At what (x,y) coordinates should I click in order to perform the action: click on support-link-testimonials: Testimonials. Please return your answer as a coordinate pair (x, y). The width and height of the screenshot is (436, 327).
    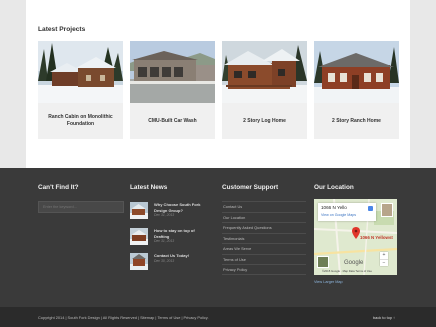
    Looking at the image, I should click on (264, 238).